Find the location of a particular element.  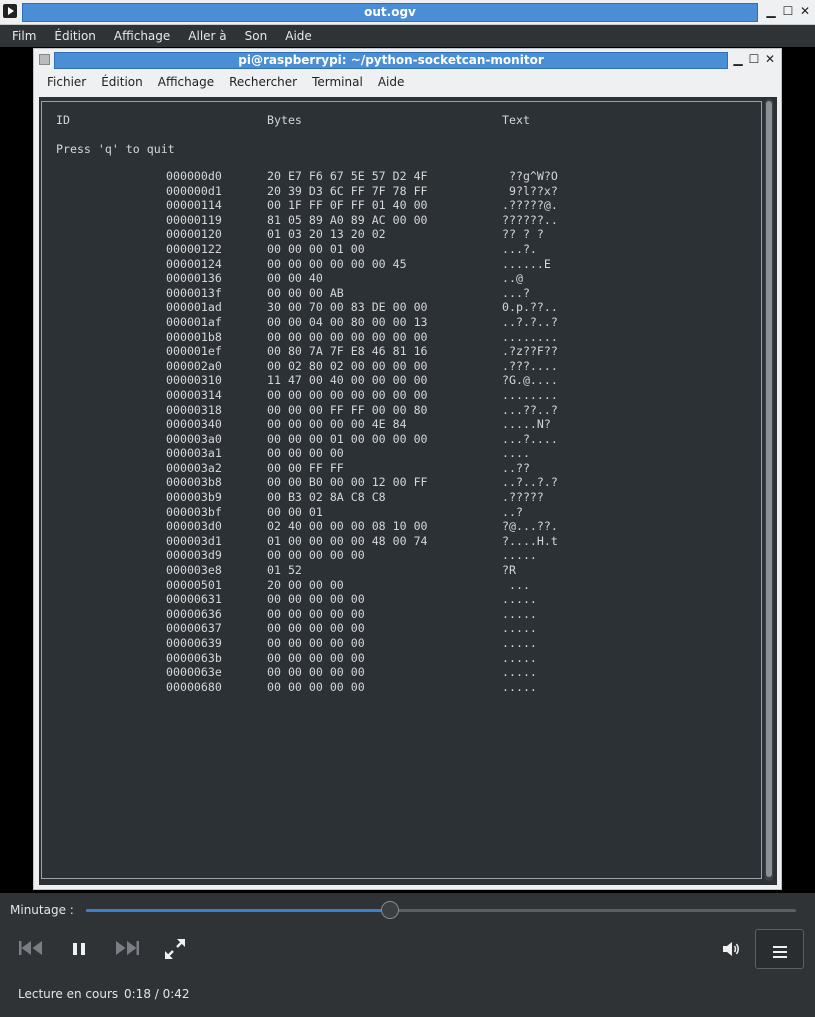

can-message-row: 000003e8 01 52 ?R is located at coordinates (391, 570).